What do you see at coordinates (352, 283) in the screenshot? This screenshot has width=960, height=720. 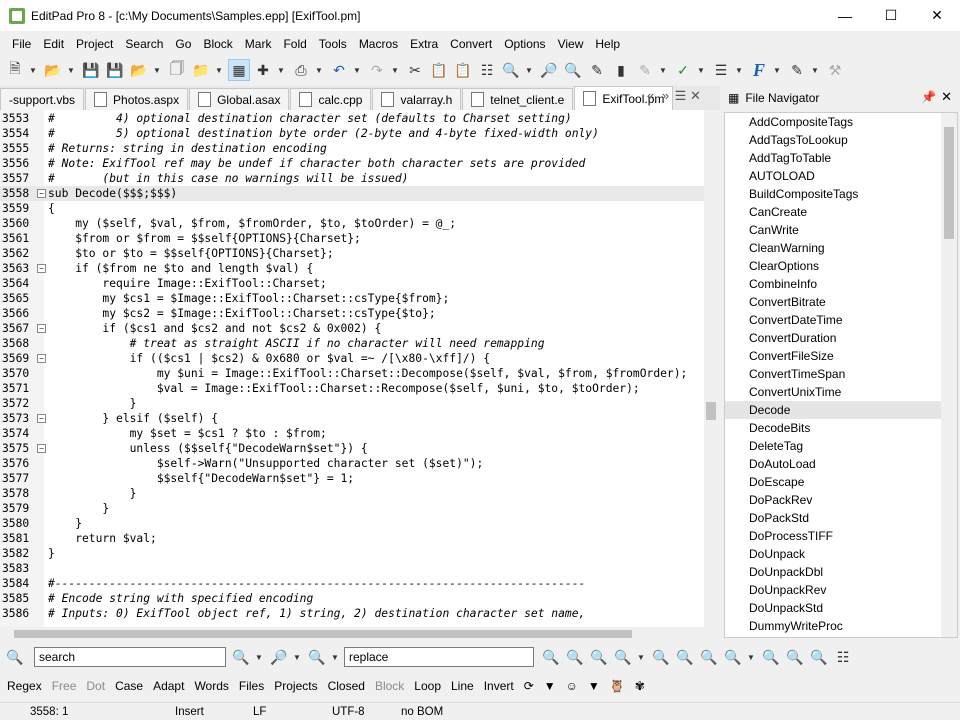 I see `code-line: 3564 require Image::ExifTool::Charset;` at bounding box center [352, 283].